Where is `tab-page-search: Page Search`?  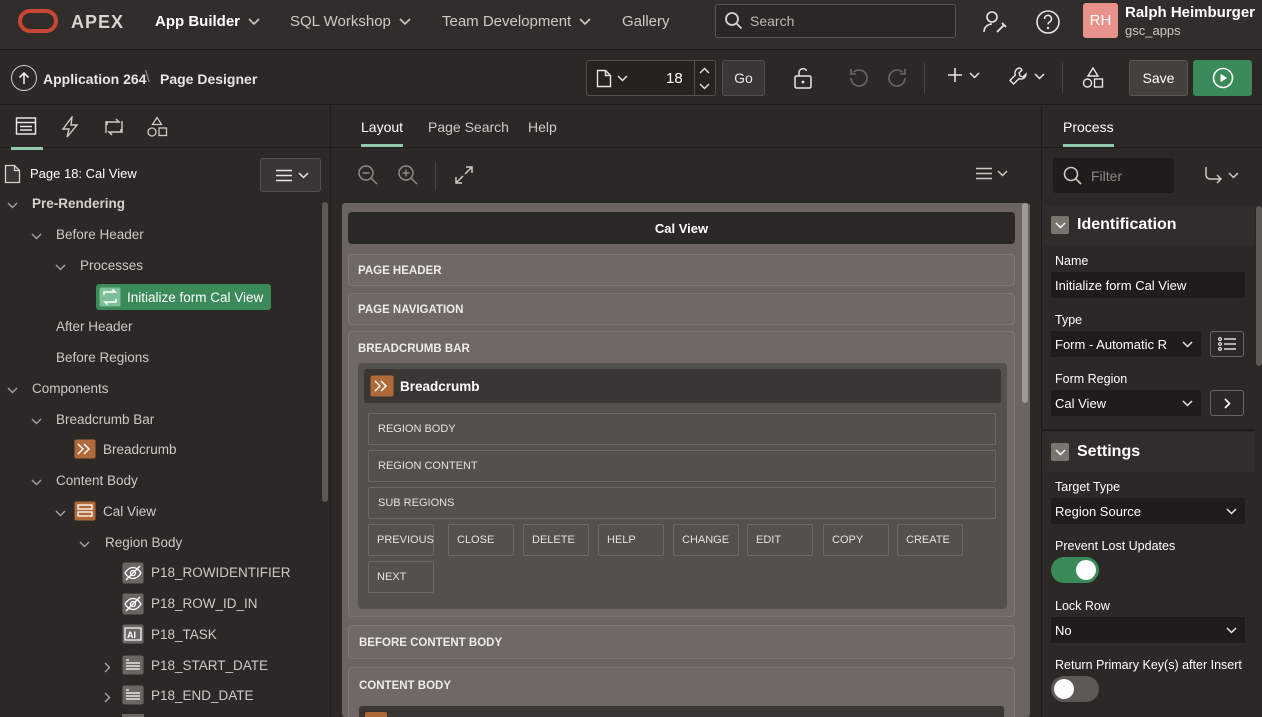
tab-page-search: Page Search is located at coordinates (468, 127).